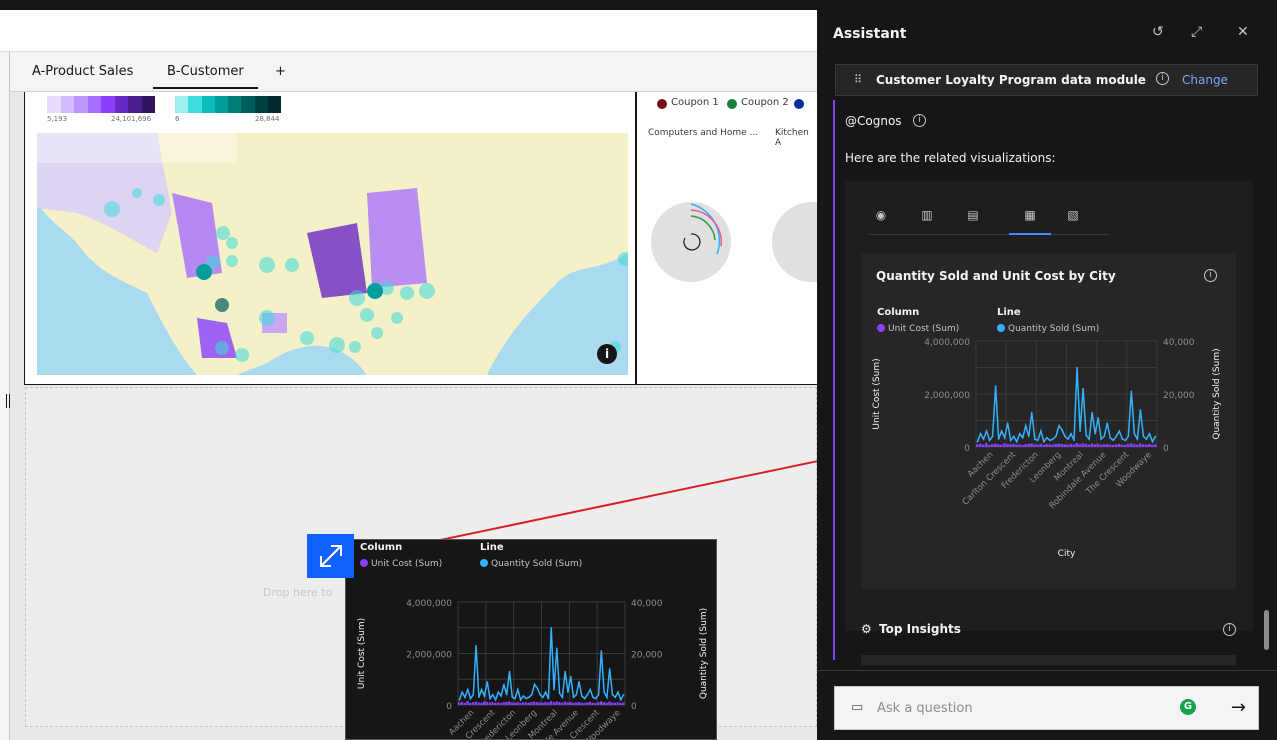 The height and width of the screenshot is (740, 1277). Describe the element at coordinates (1238, 707) in the screenshot. I see `send-arrow-icon: →` at that location.